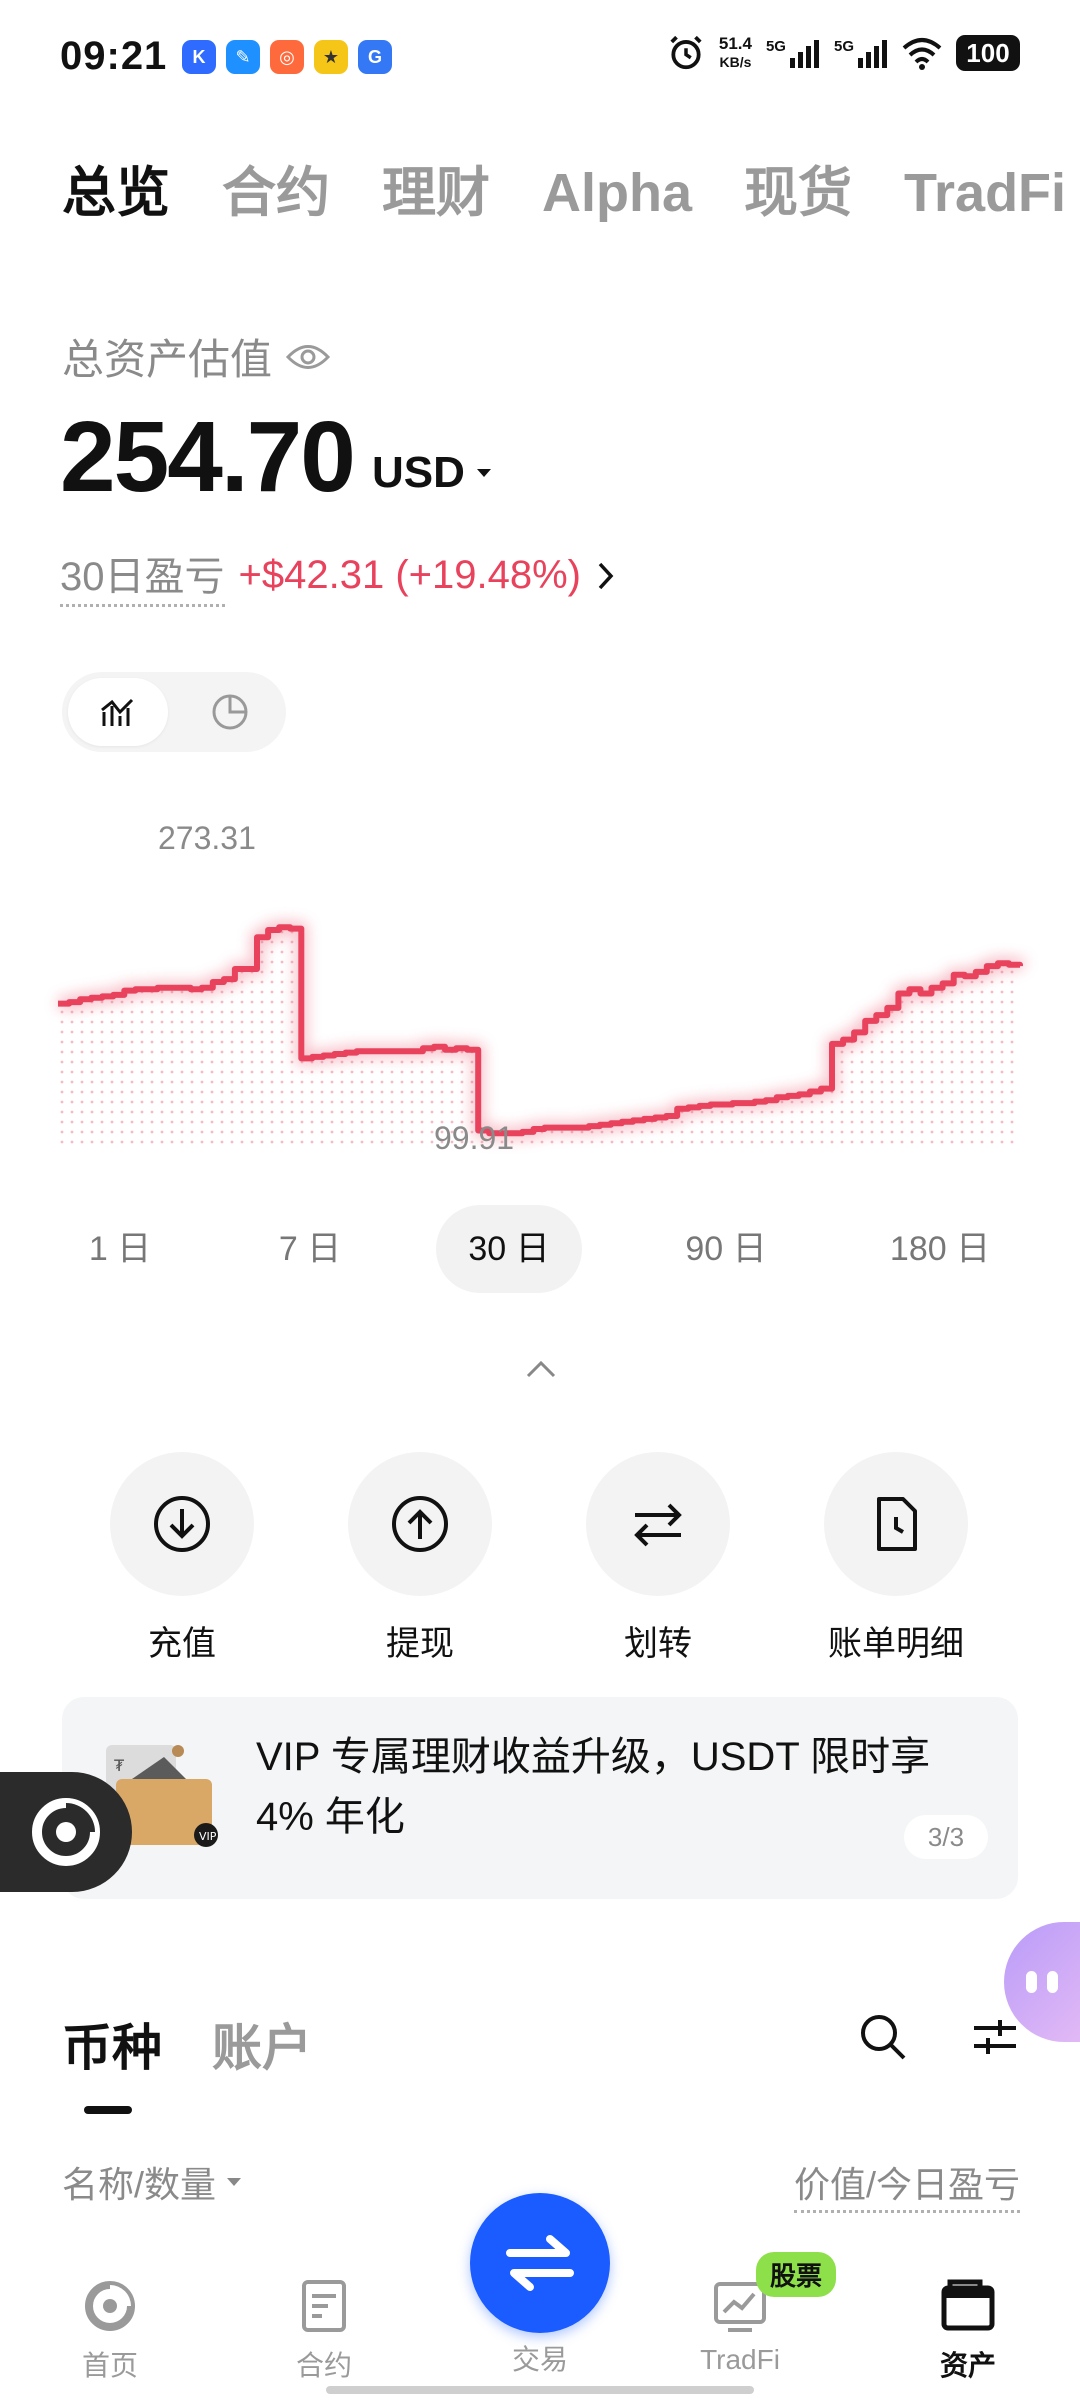  I want to click on time-range-tabs: 1 日 7 日 30 日 90 日 180 日, so click(540, 1249).